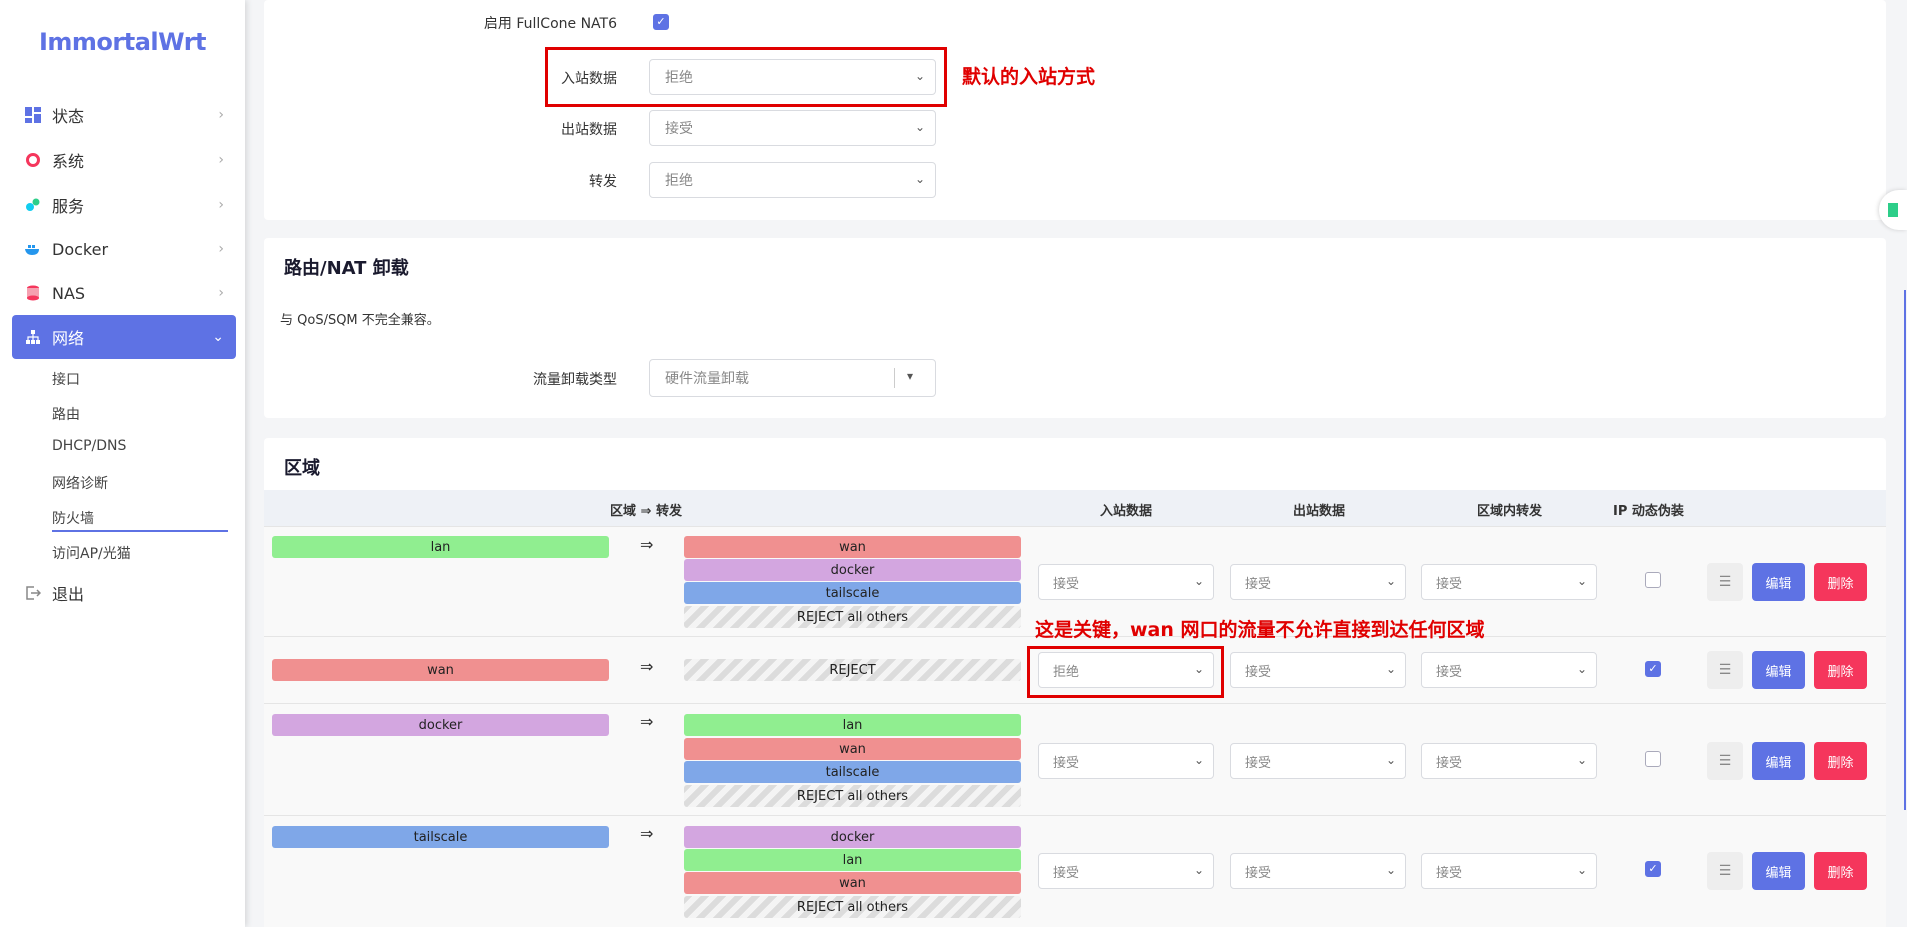 The width and height of the screenshot is (1907, 927). What do you see at coordinates (746, 77) in the screenshot?
I see `annotation-box-default-input` at bounding box center [746, 77].